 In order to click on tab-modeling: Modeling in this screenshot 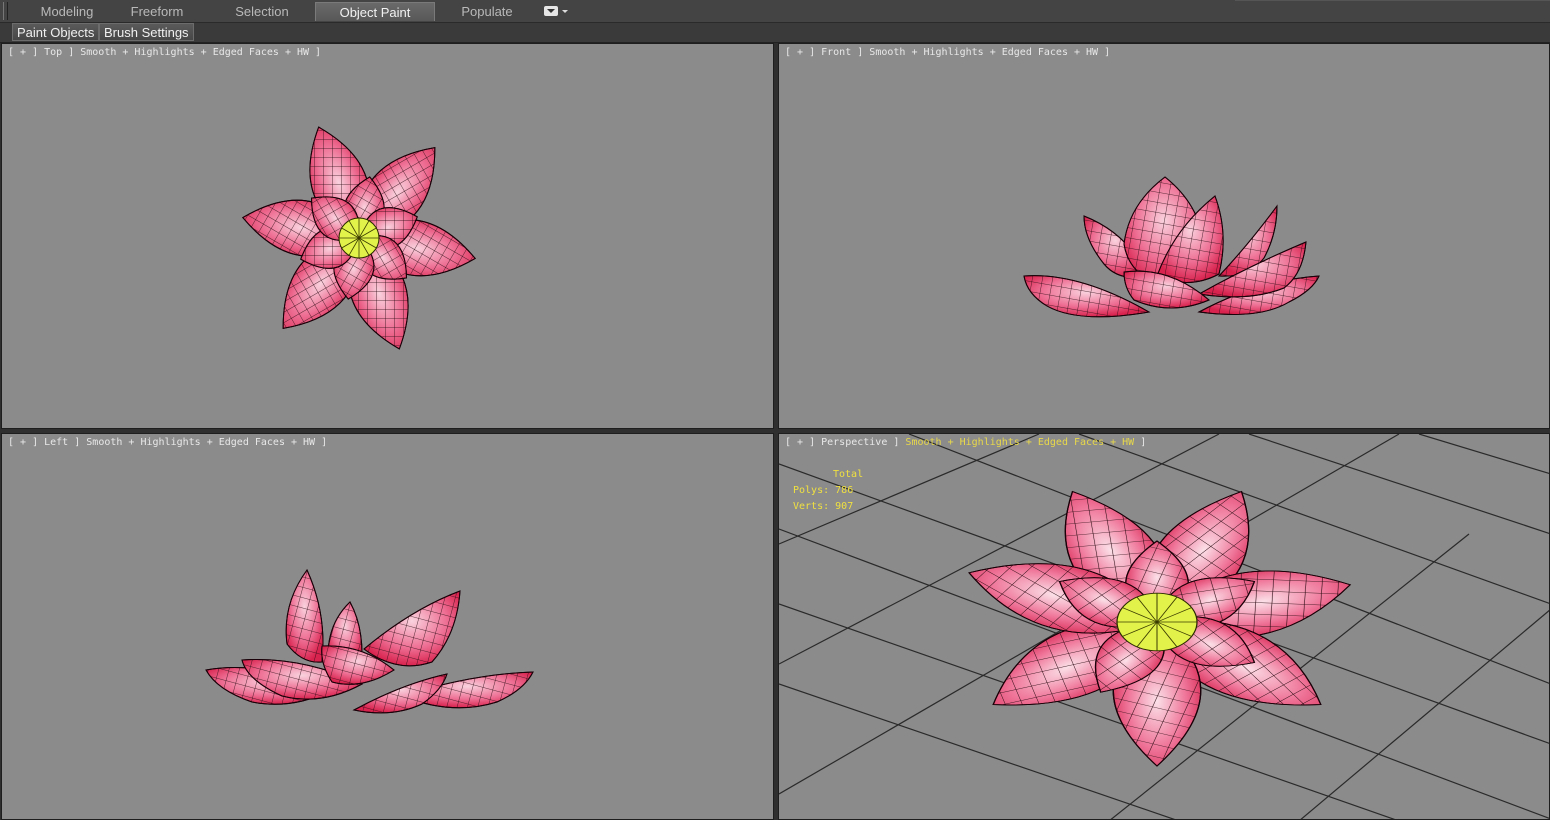, I will do `click(67, 11)`.